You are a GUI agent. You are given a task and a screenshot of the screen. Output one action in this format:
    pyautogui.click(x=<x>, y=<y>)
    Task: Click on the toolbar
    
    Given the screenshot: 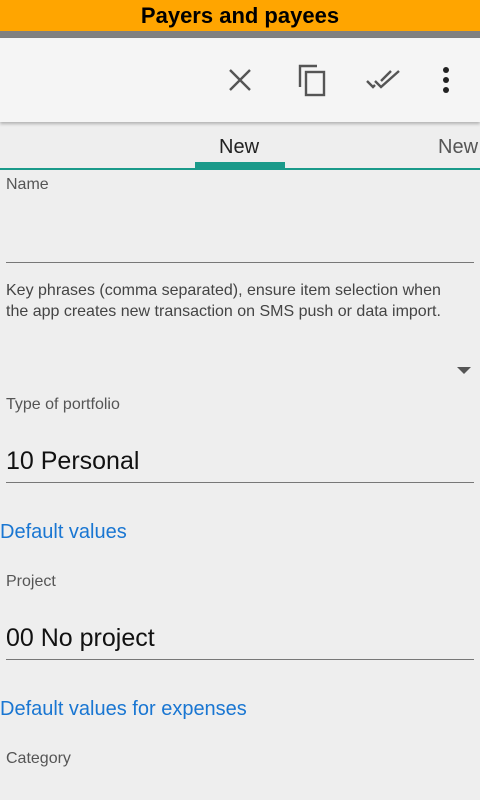 What is the action you would take?
    pyautogui.click(x=240, y=80)
    